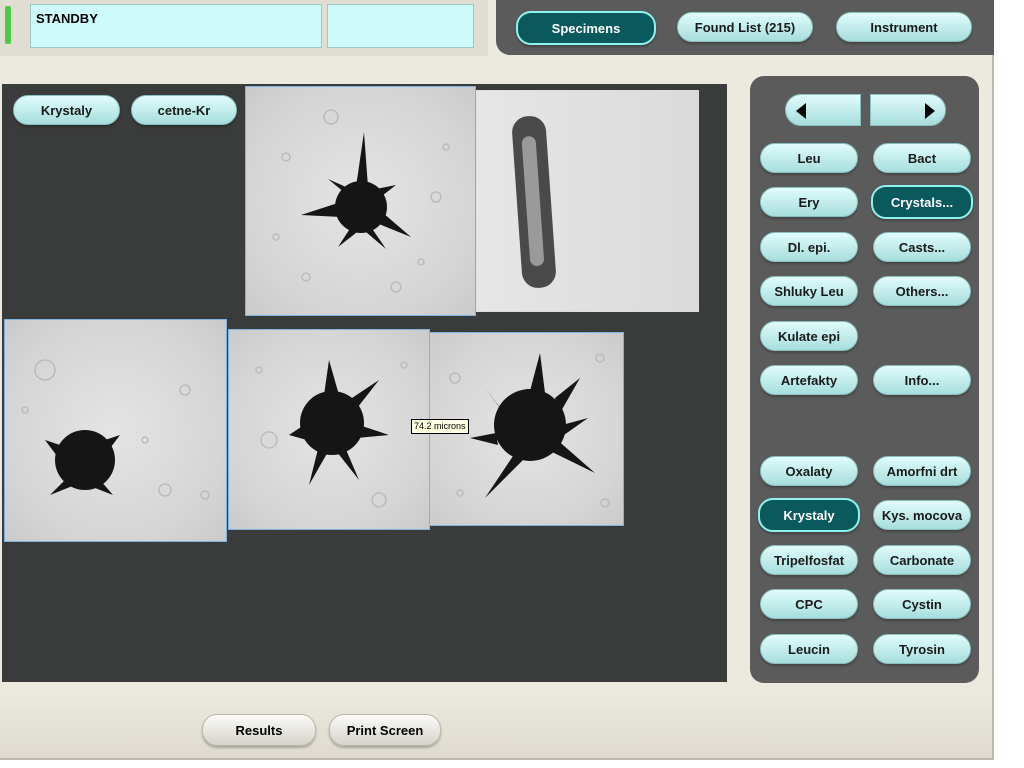  I want to click on filter-cetne-kr-button: cetne-Kr, so click(184, 110).